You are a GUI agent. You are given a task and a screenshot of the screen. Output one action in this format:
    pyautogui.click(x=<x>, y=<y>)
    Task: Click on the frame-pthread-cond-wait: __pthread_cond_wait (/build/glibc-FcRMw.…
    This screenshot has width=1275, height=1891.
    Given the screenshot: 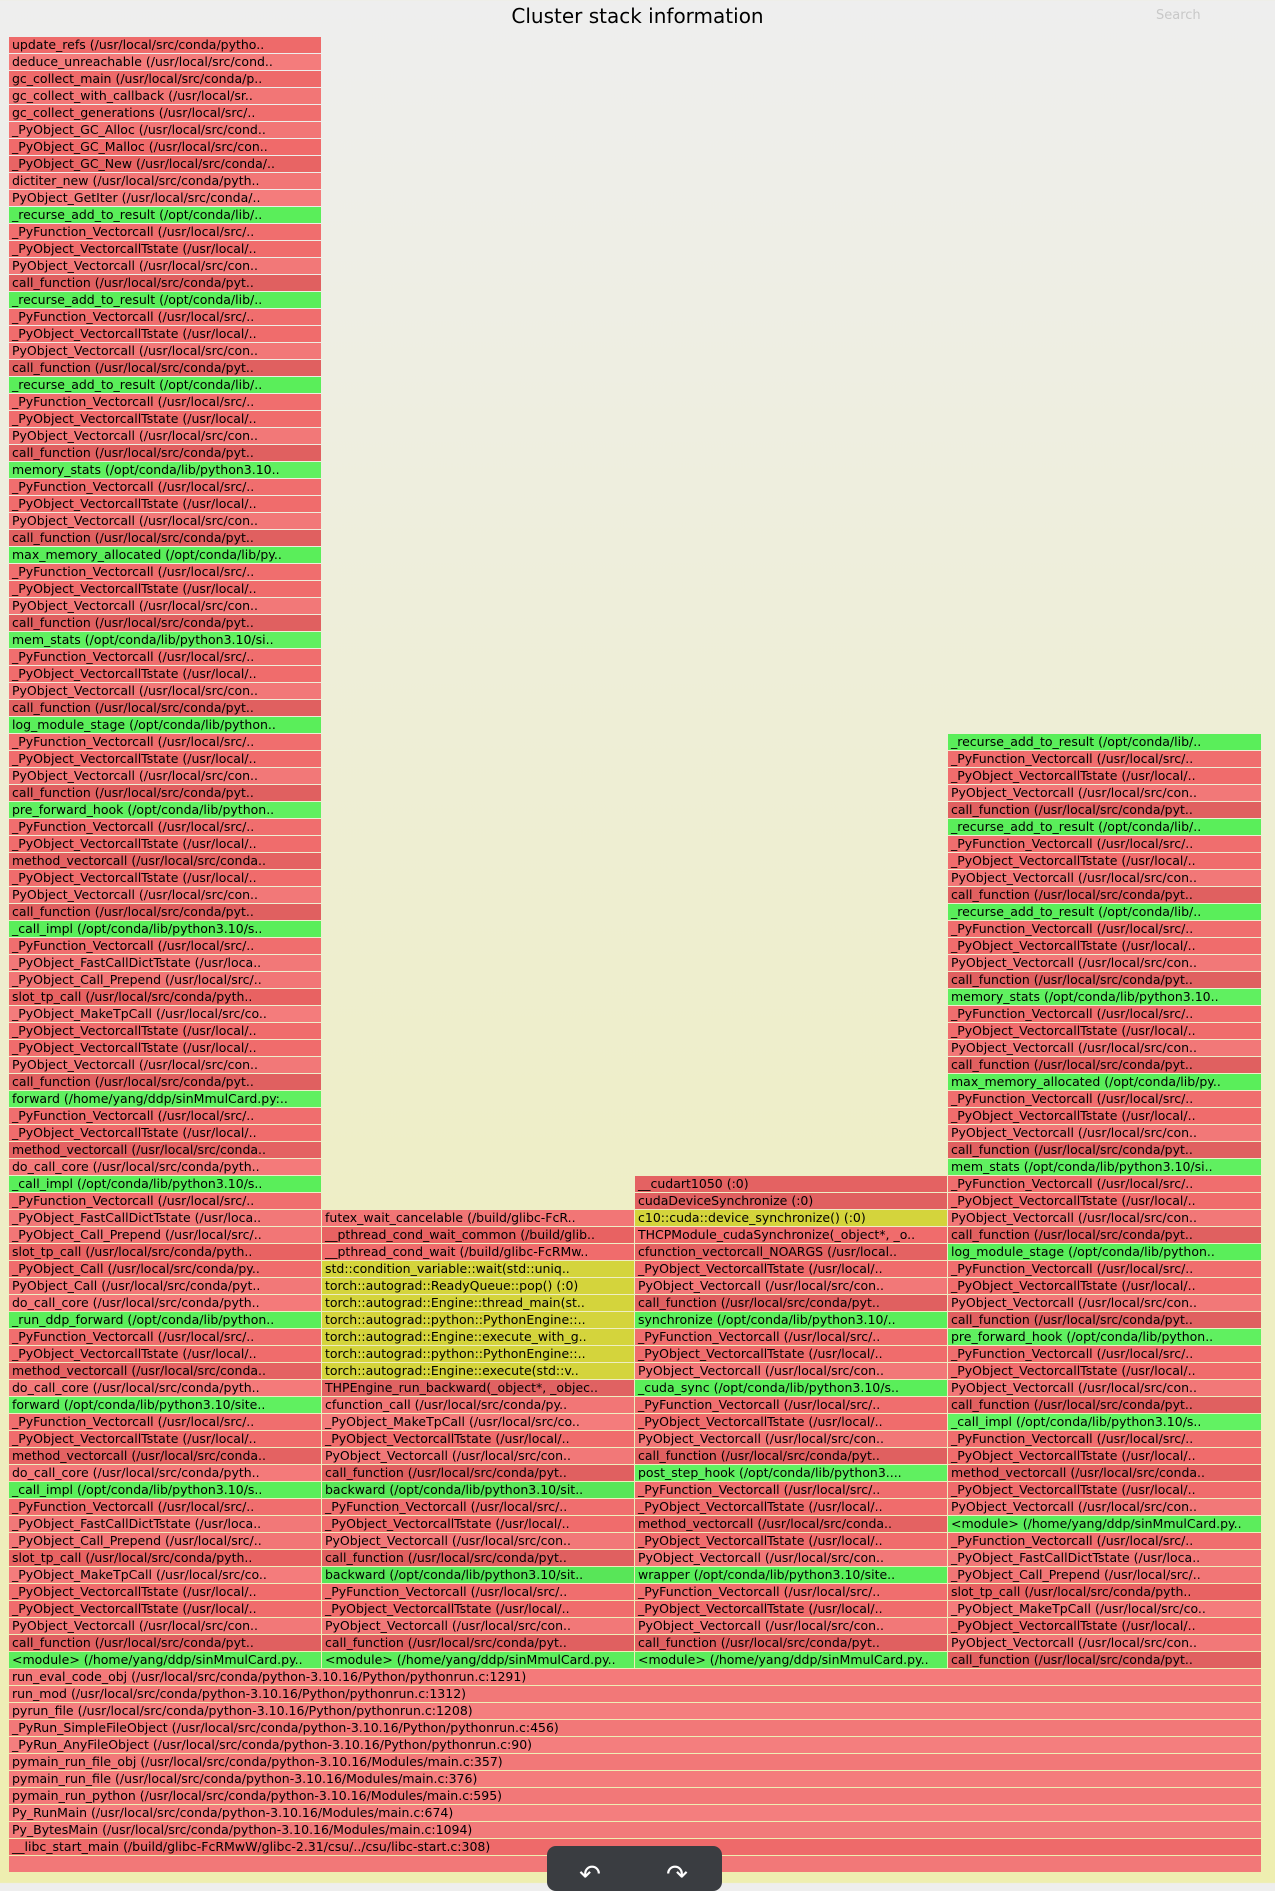 What is the action you would take?
    pyautogui.click(x=478, y=1252)
    